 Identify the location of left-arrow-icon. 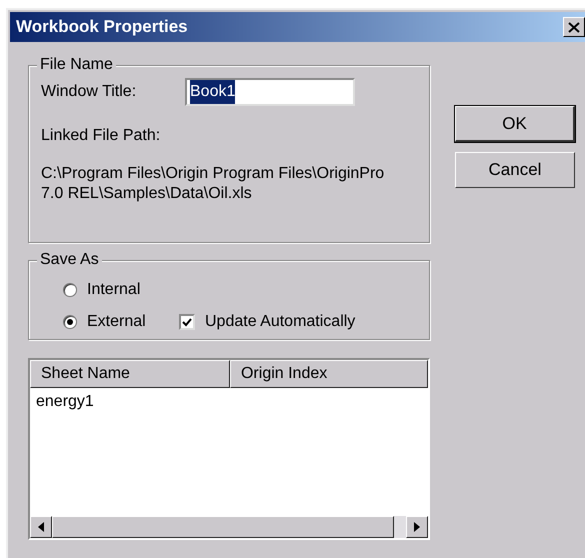
(41, 527).